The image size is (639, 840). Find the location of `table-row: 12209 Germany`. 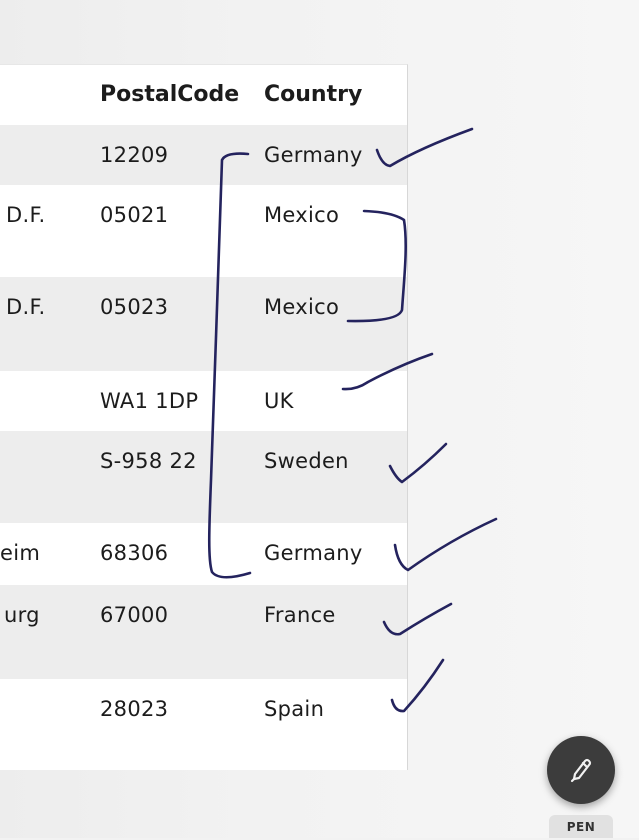

table-row: 12209 Germany is located at coordinates (203, 155).